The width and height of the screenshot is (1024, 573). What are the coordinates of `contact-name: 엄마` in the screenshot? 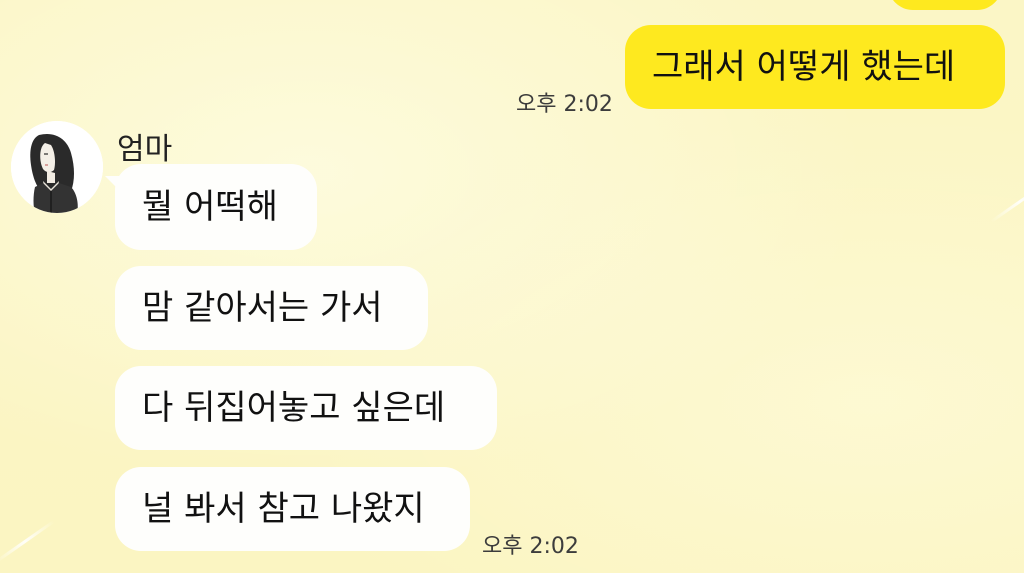 It's located at (145, 149).